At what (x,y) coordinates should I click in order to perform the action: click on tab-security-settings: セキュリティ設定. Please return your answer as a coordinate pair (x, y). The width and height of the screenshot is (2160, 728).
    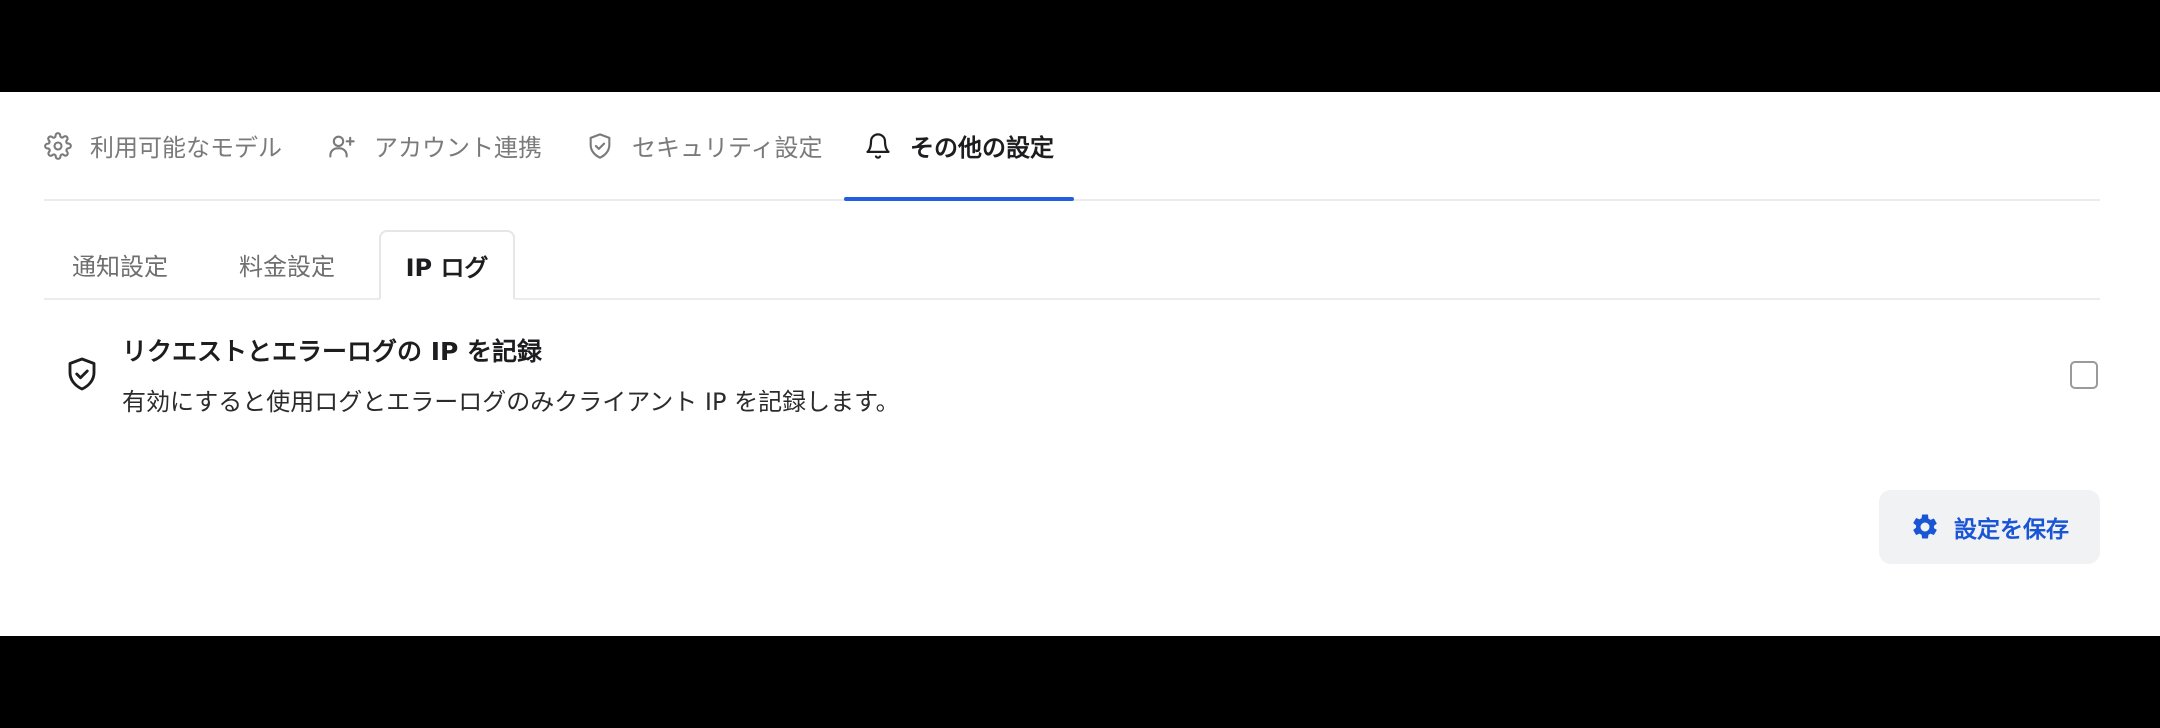
    Looking at the image, I should click on (704, 145).